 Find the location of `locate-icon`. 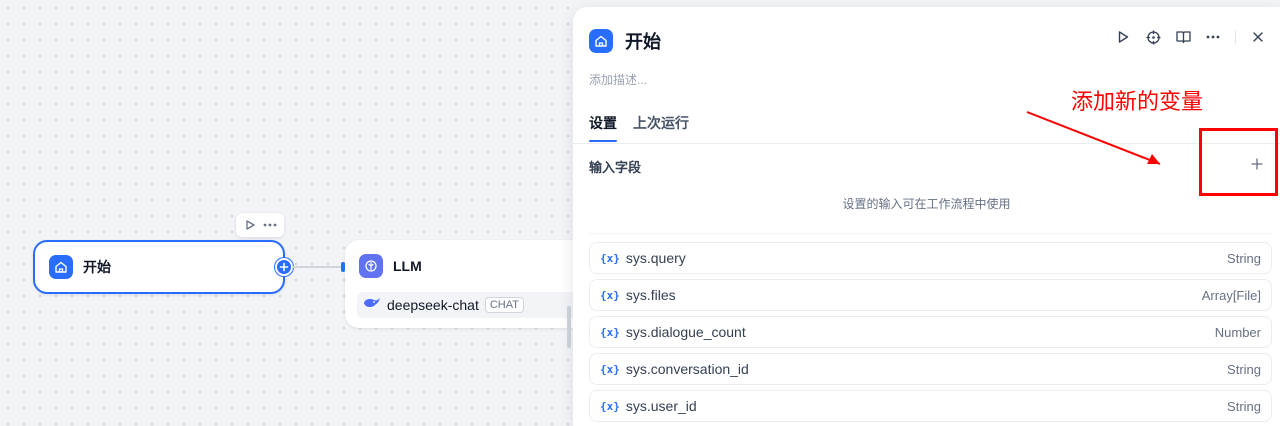

locate-icon is located at coordinates (1153, 37).